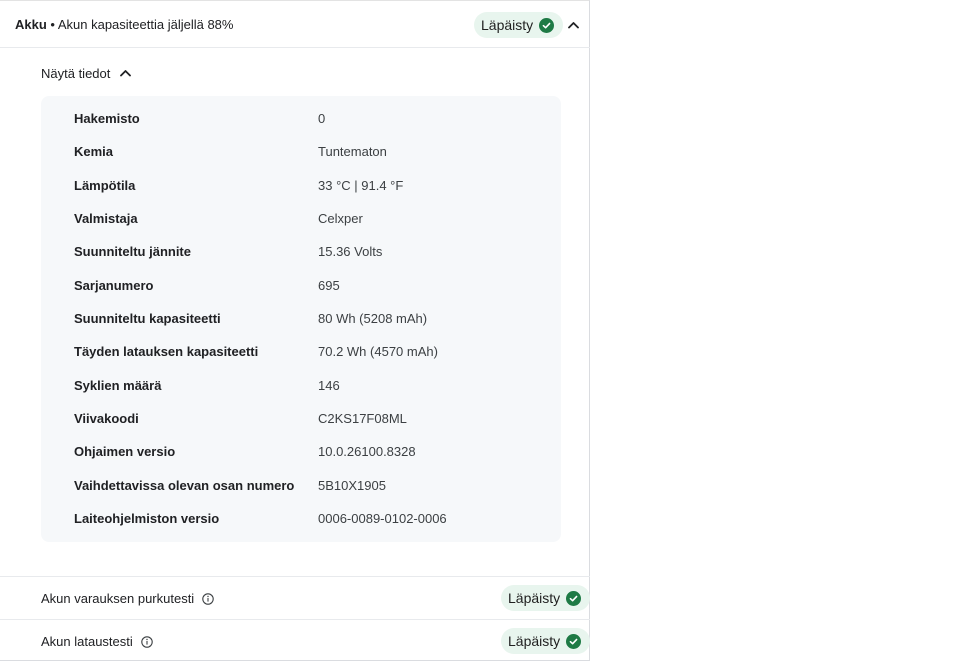 Image resolution: width=960 pixels, height=663 pixels. Describe the element at coordinates (147, 518) in the screenshot. I see `detail-key: Laiteohjelmiston versio` at that location.